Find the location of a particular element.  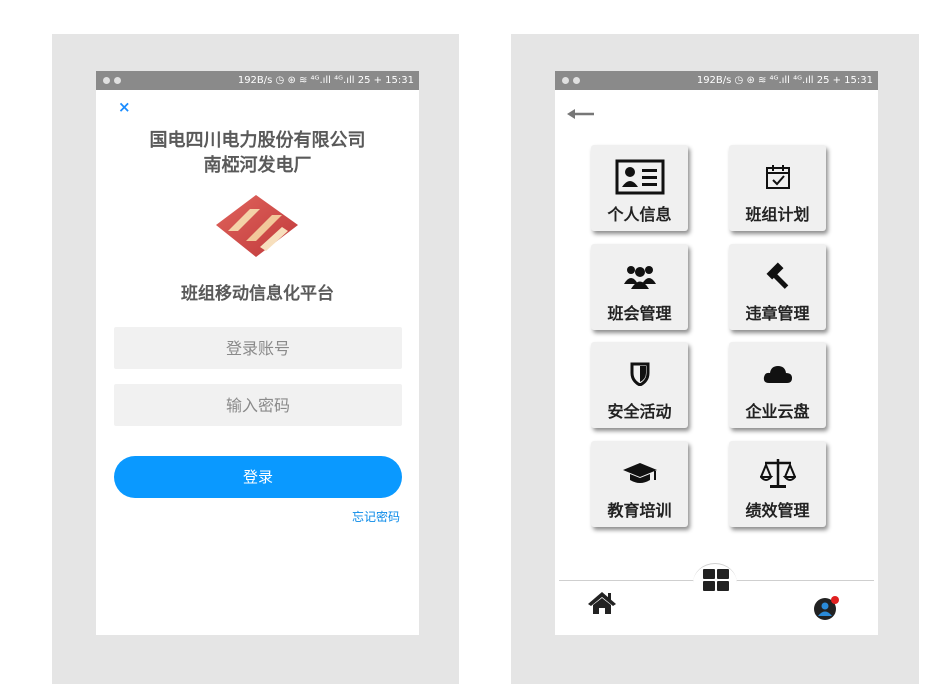

tile-label: 班组计划 is located at coordinates (777, 214).